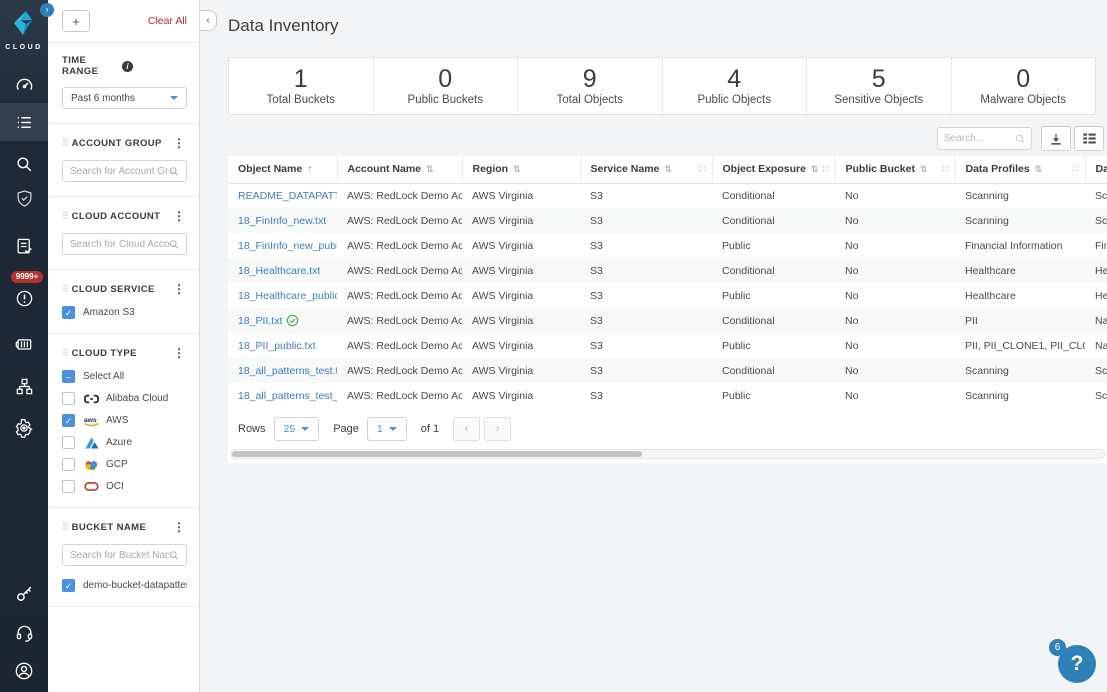  Describe the element at coordinates (895, 170) in the screenshot. I see `column-header-public-bucket: Public Bucket ⇅ ∷` at that location.